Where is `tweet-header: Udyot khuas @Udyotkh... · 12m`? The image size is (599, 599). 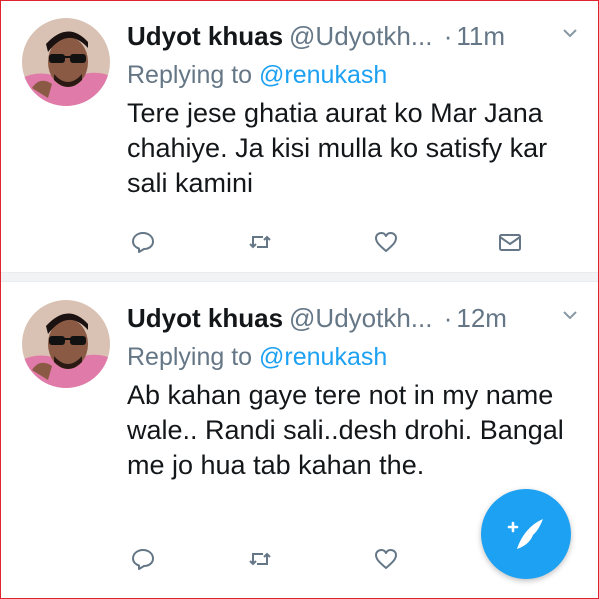 tweet-header: Udyot khuas @Udyotkh... · 12m is located at coordinates (353, 318).